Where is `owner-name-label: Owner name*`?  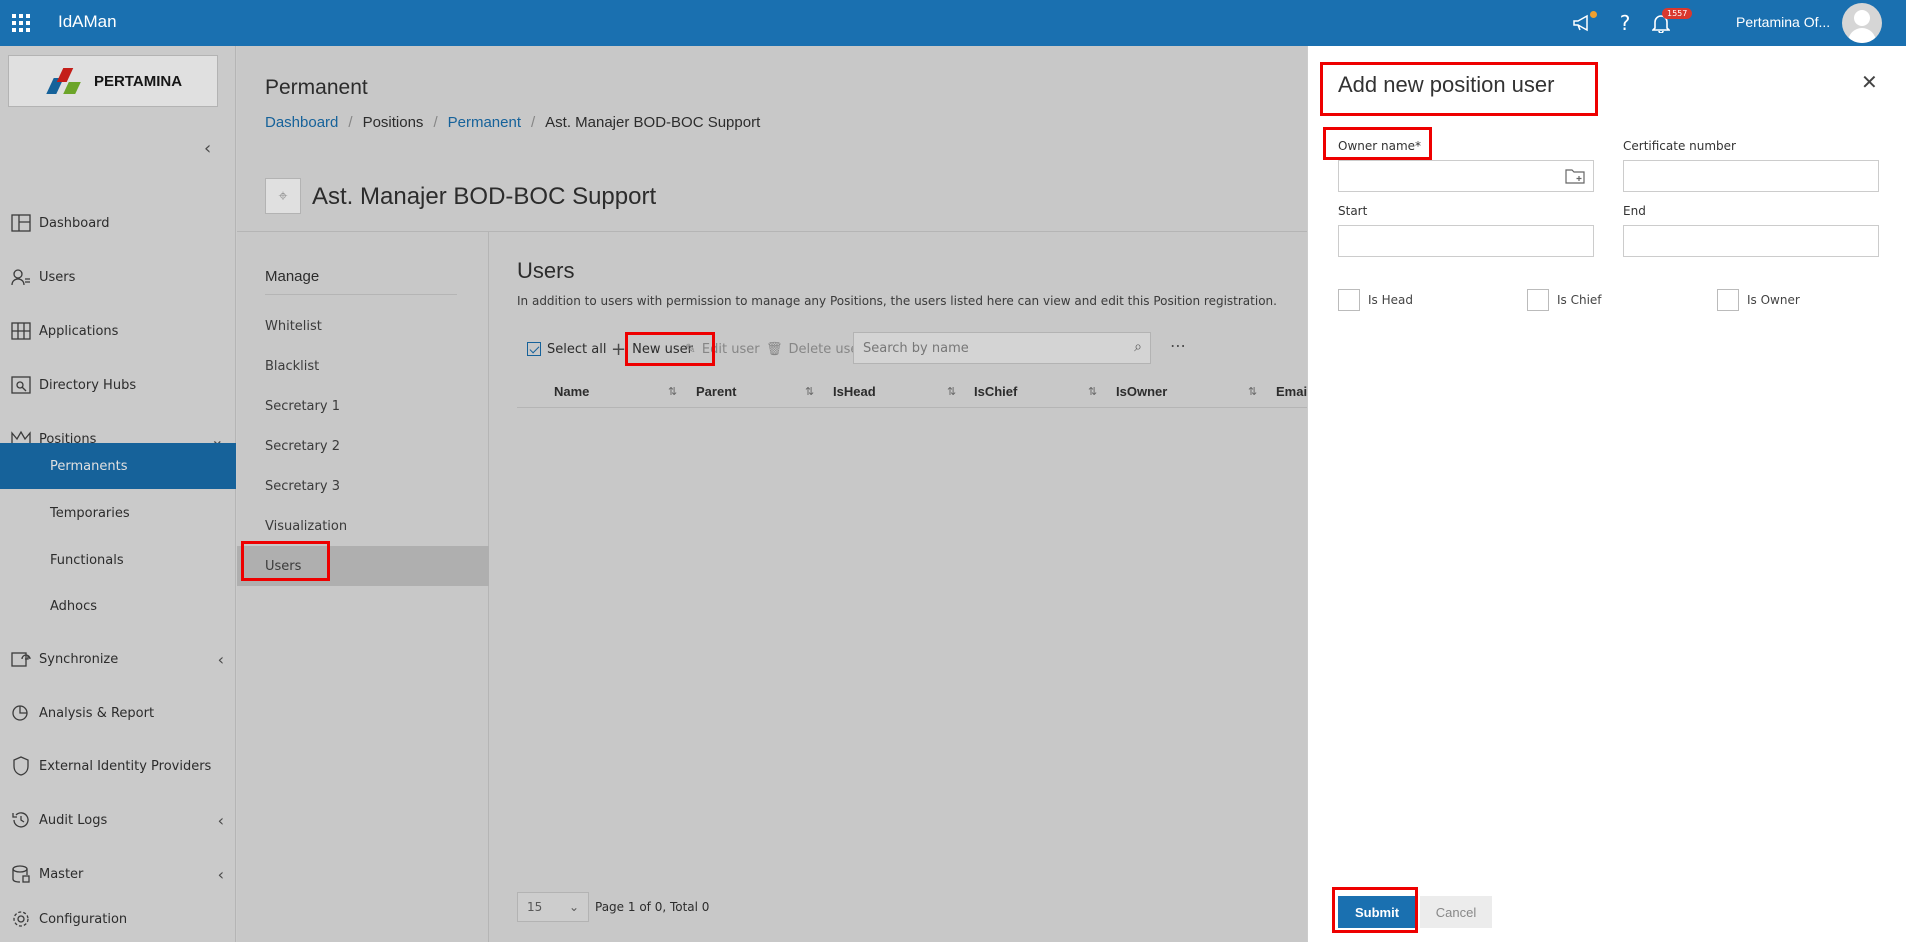
owner-name-label: Owner name* is located at coordinates (1380, 146).